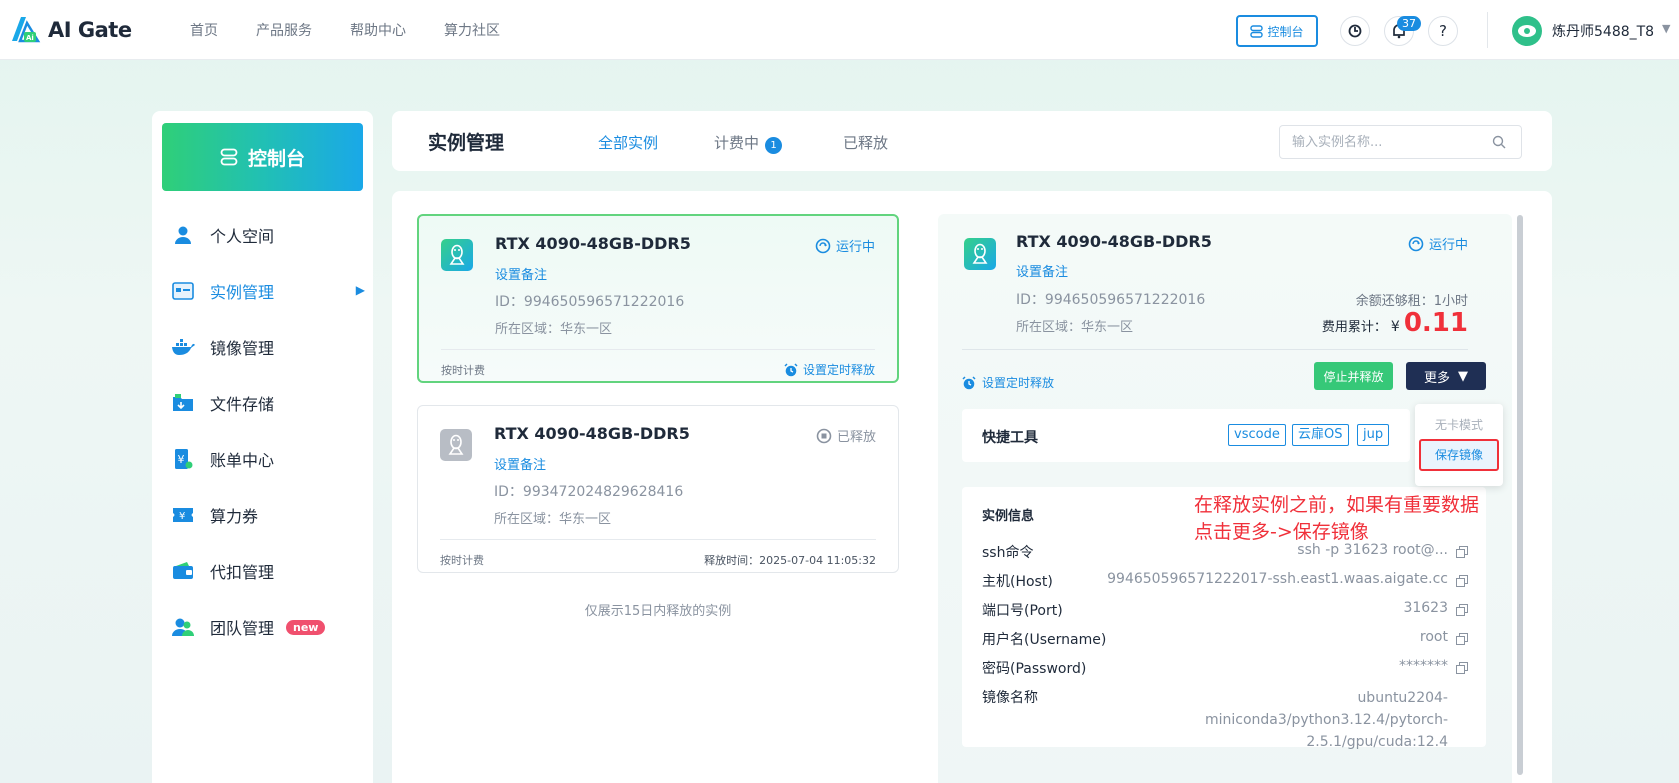  I want to click on refresh-icon, so click(1355, 31).